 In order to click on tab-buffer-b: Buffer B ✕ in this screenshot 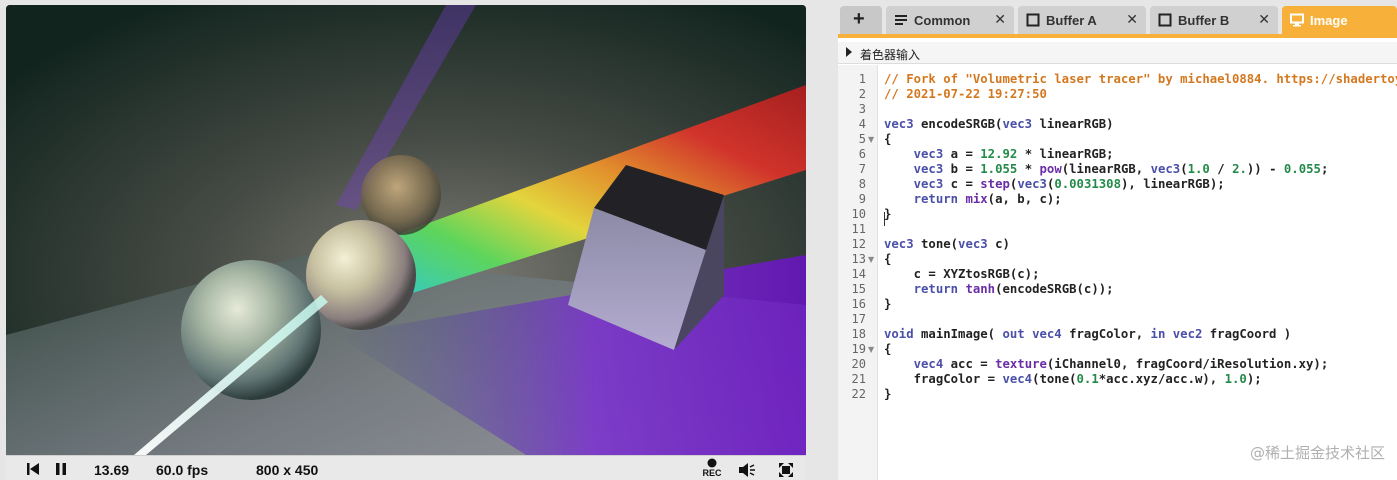, I will do `click(1214, 20)`.